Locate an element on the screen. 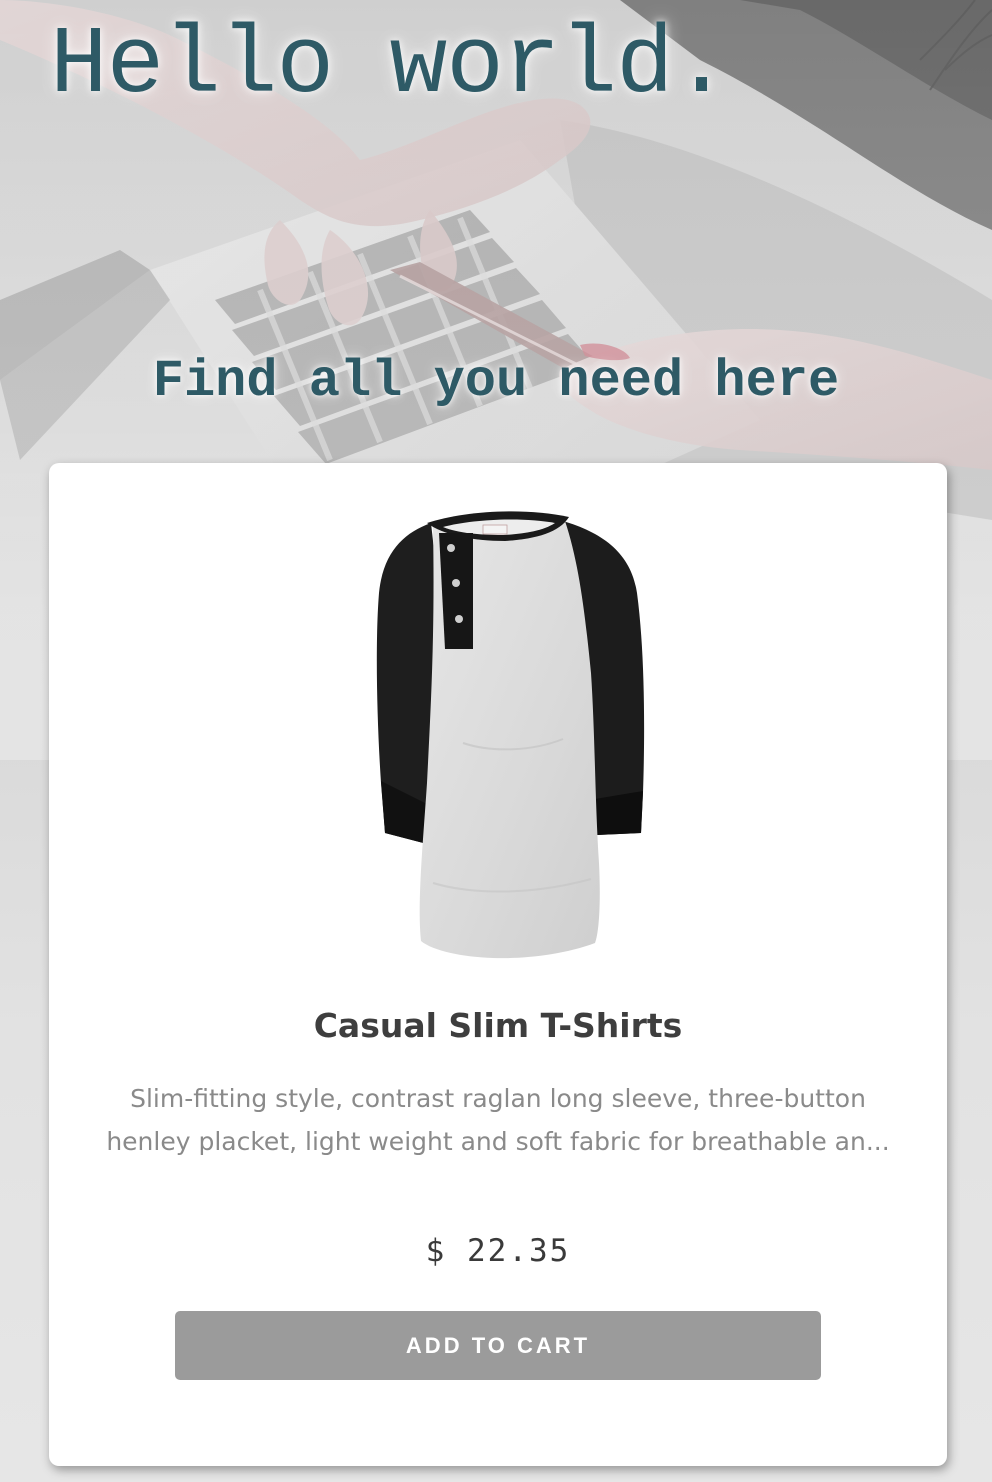  hero-subtitle: Find all you need here is located at coordinates (496, 381).